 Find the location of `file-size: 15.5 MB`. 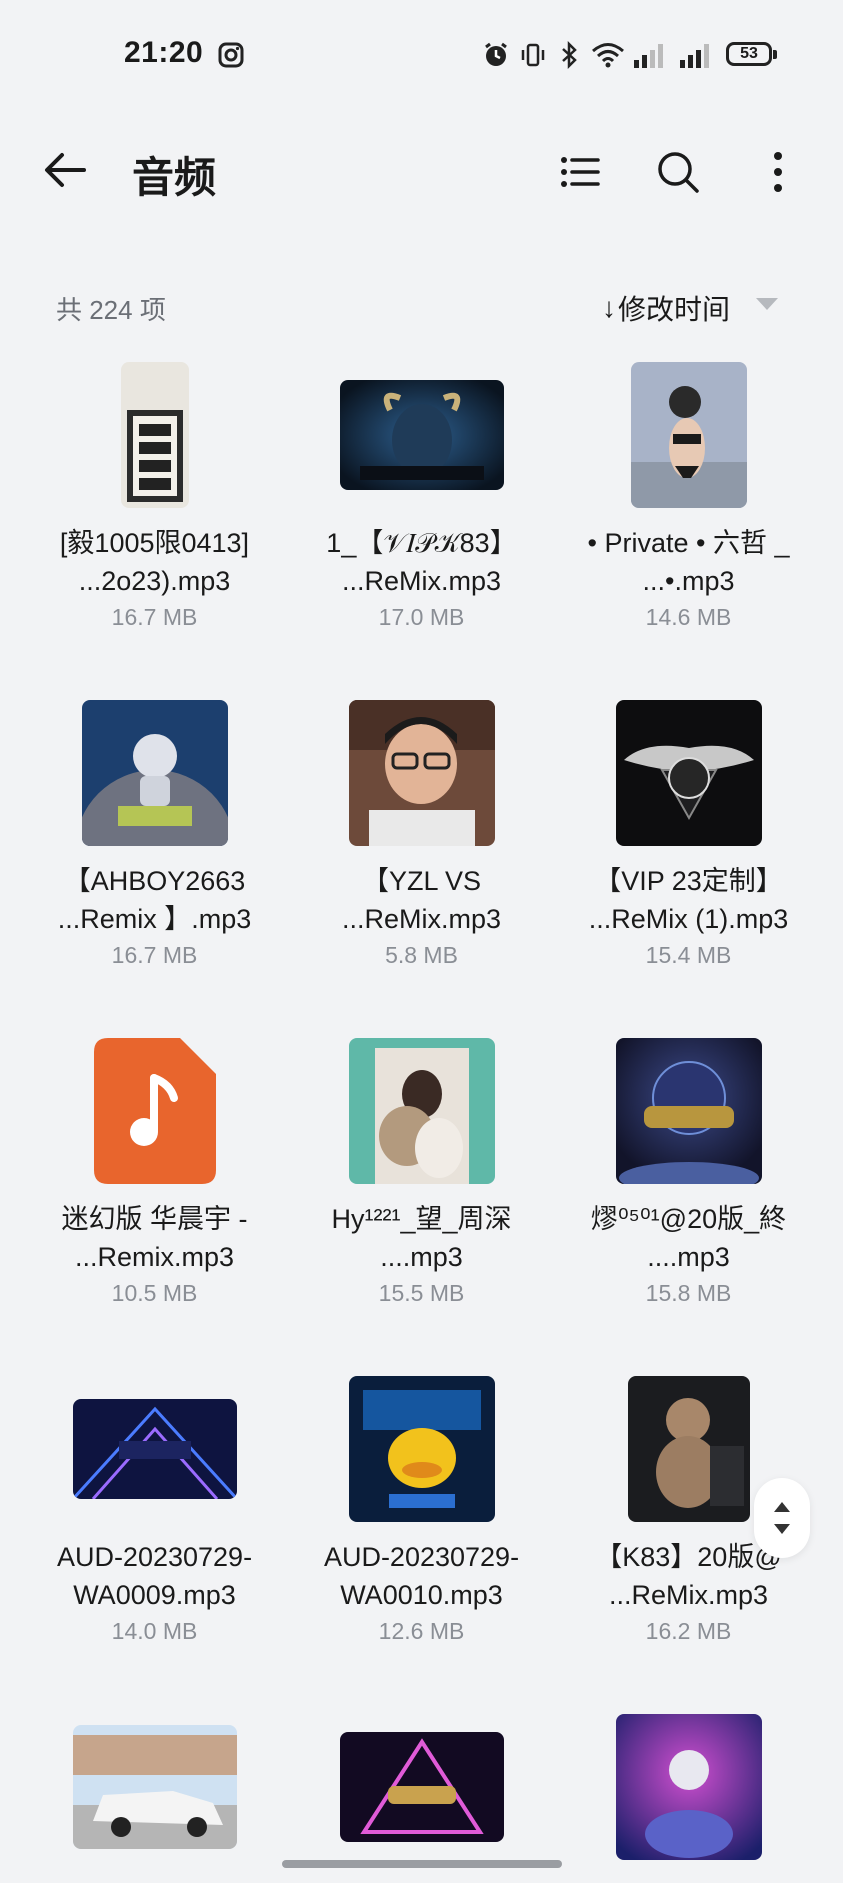

file-size: 15.5 MB is located at coordinates (421, 1293).